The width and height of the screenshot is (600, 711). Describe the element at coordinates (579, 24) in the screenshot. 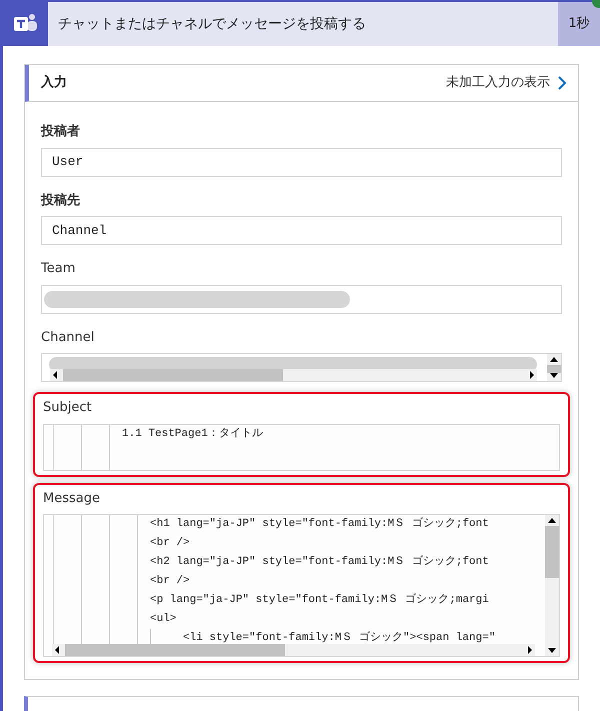

I see `duration-badge: 1秒` at that location.